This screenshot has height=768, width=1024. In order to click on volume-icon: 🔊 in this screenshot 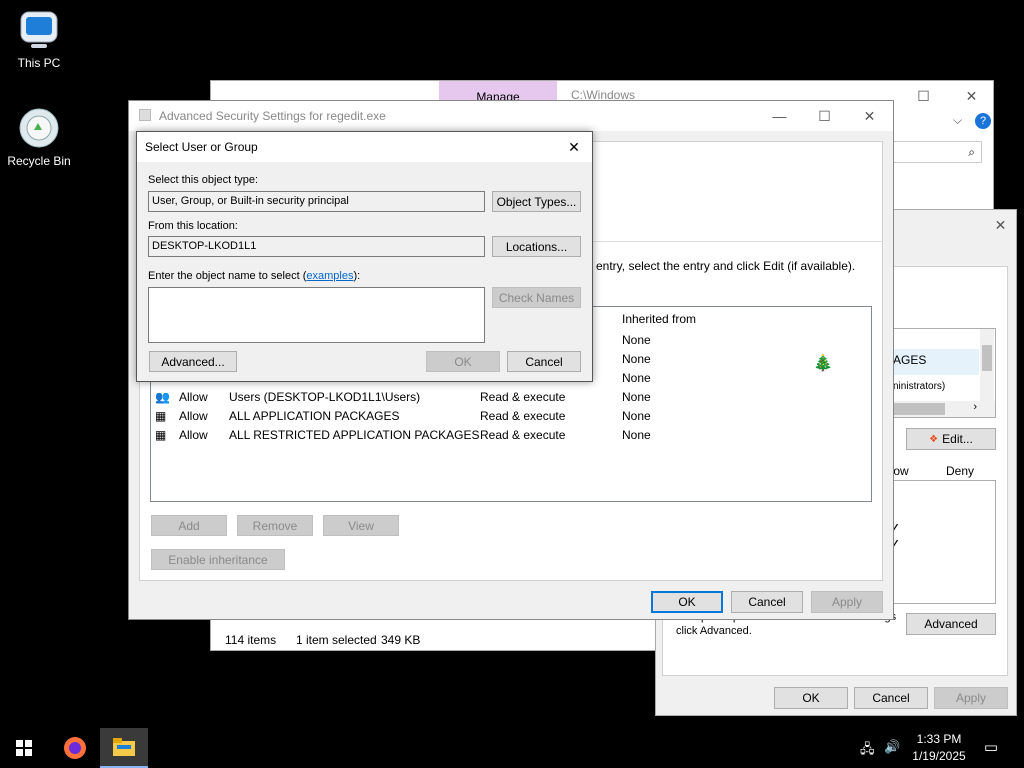, I will do `click(892, 747)`.